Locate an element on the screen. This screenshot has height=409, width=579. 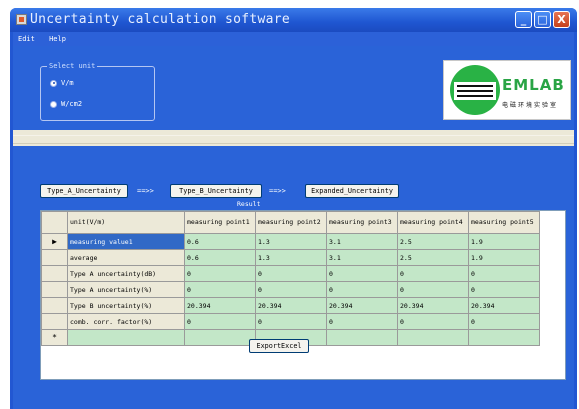
type-a-button: Type_A_Uncertainty is located at coordinates (84, 191).